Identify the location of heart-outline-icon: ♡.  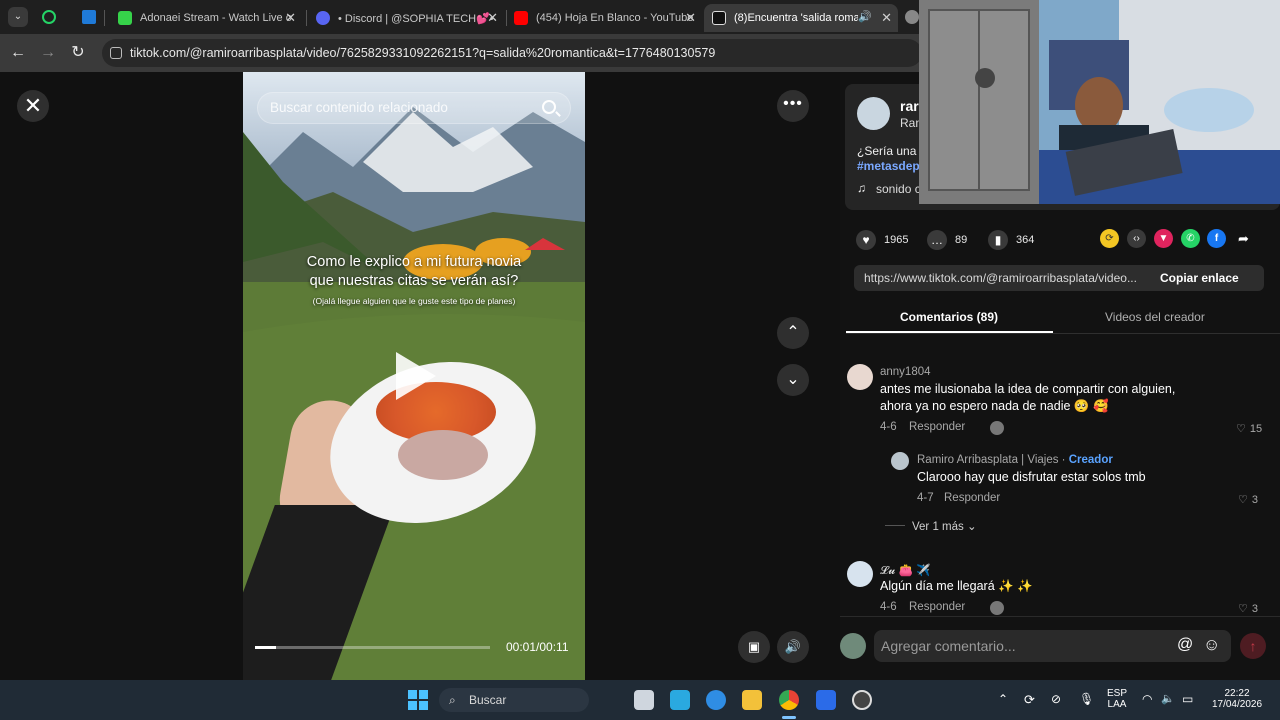
(1241, 429).